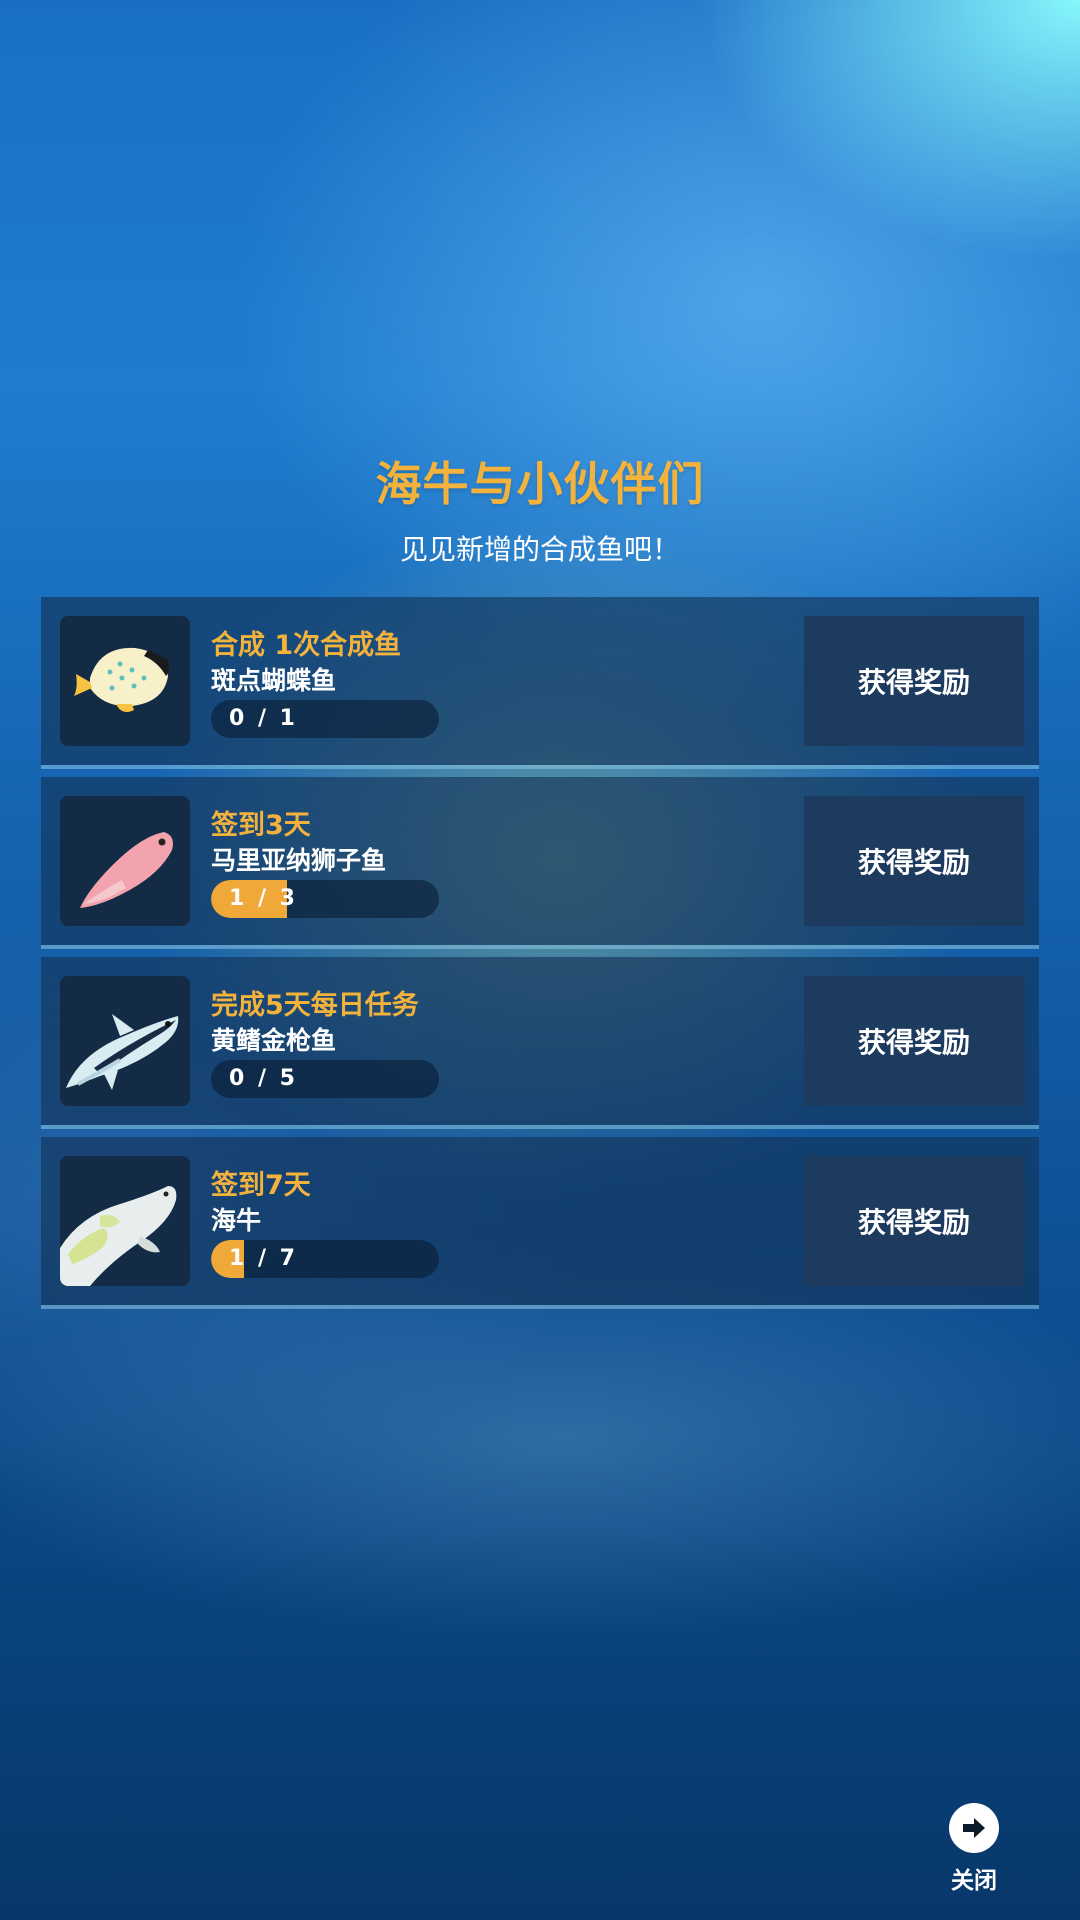  What do you see at coordinates (540, 484) in the screenshot?
I see `page-title: 海牛与小伙伴们` at bounding box center [540, 484].